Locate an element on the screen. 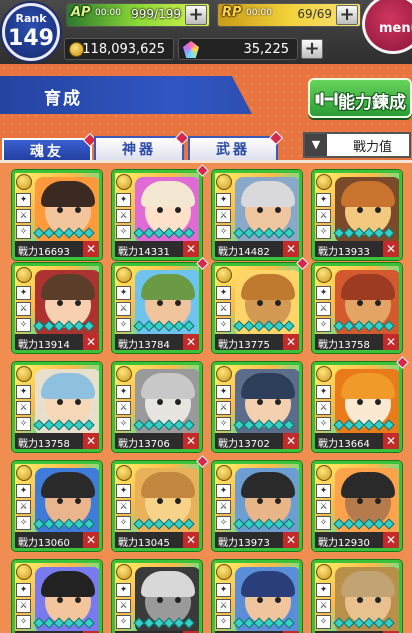 This screenshot has width=412, height=633. rank-badge: Rank 149 is located at coordinates (31, 32).